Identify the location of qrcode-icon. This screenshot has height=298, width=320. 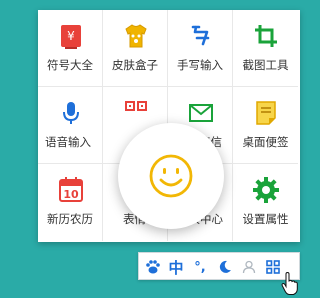
(136, 106).